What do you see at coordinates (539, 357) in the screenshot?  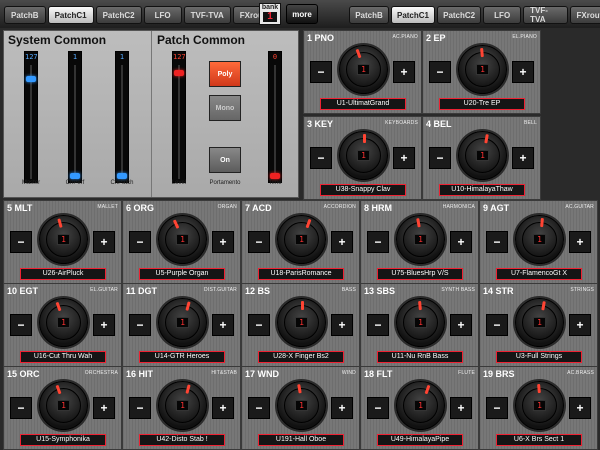 I see `patch-name-field: U3-Full Strings` at bounding box center [539, 357].